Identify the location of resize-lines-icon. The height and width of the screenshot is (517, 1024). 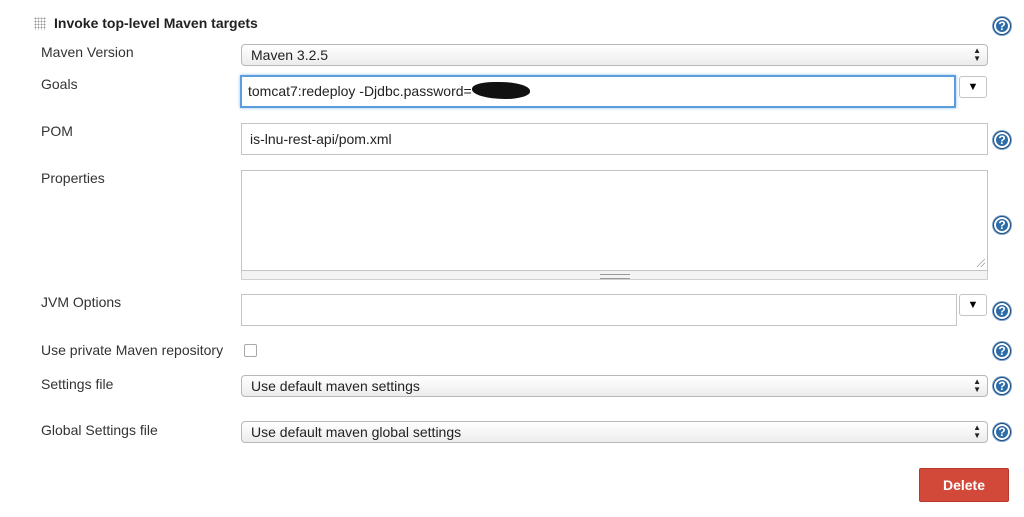
(615, 276).